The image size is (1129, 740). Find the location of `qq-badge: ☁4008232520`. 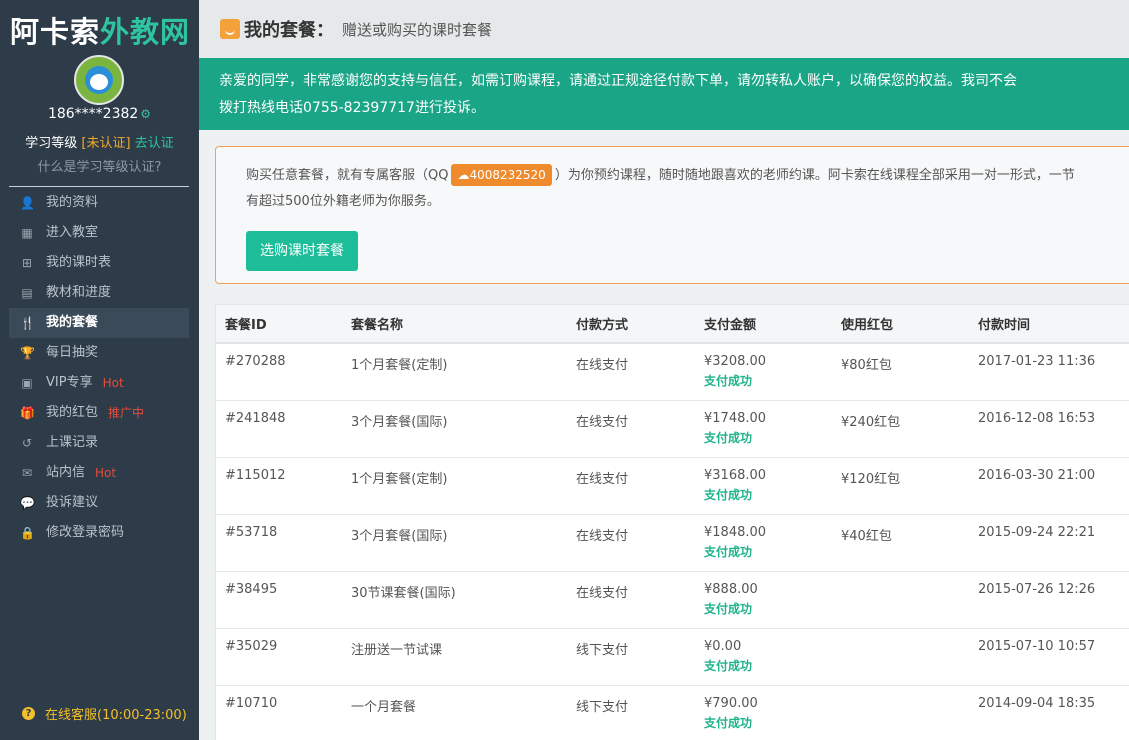

qq-badge: ☁4008232520 is located at coordinates (501, 175).